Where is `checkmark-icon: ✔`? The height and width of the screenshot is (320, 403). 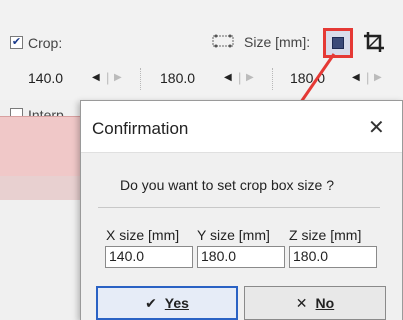
checkmark-icon: ✔ is located at coordinates (151, 302).